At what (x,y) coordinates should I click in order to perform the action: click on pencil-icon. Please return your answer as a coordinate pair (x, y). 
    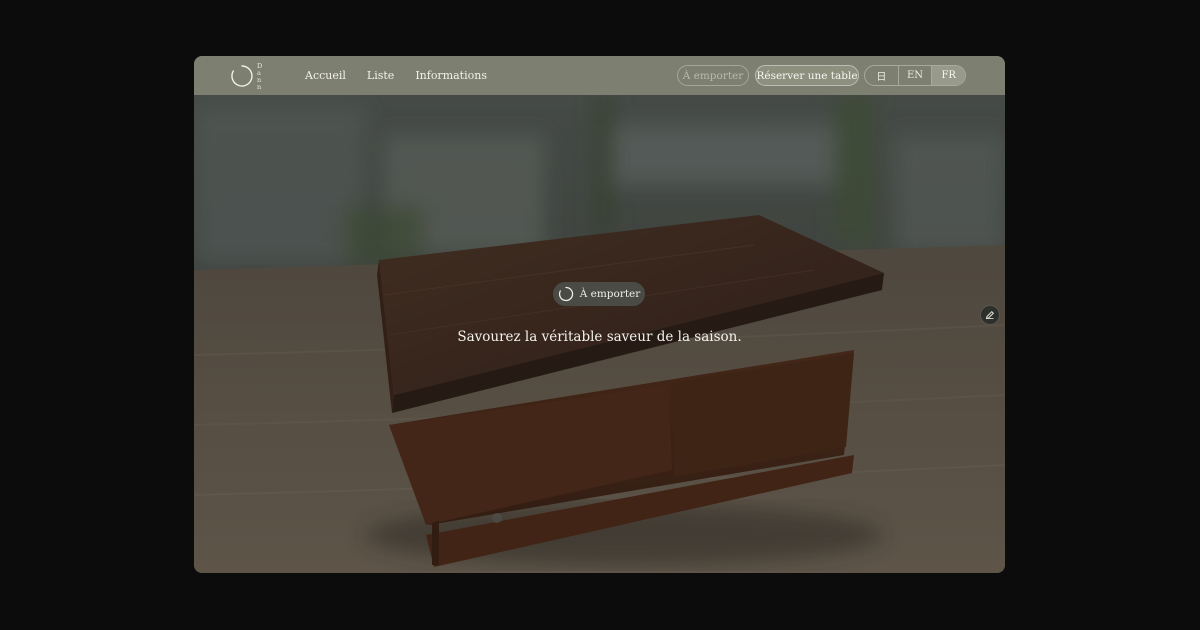
    Looking at the image, I should click on (990, 315).